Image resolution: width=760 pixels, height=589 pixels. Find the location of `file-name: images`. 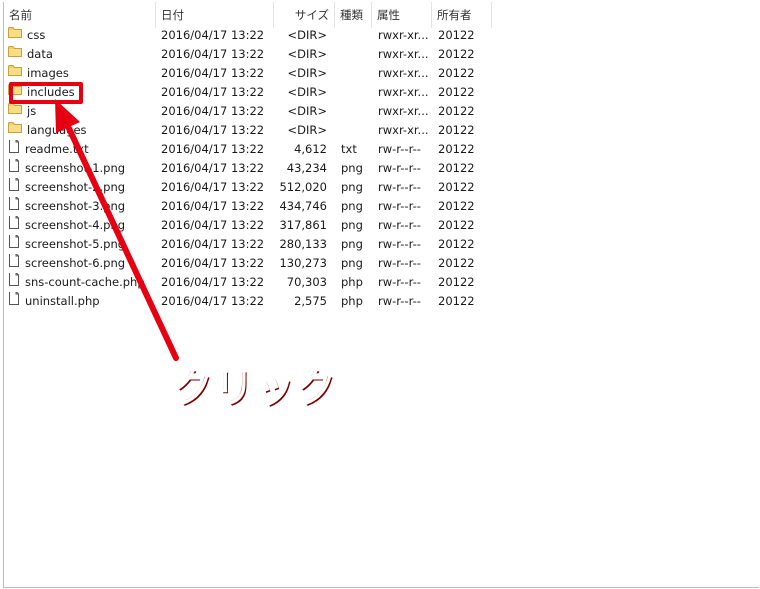

file-name: images is located at coordinates (48, 73).